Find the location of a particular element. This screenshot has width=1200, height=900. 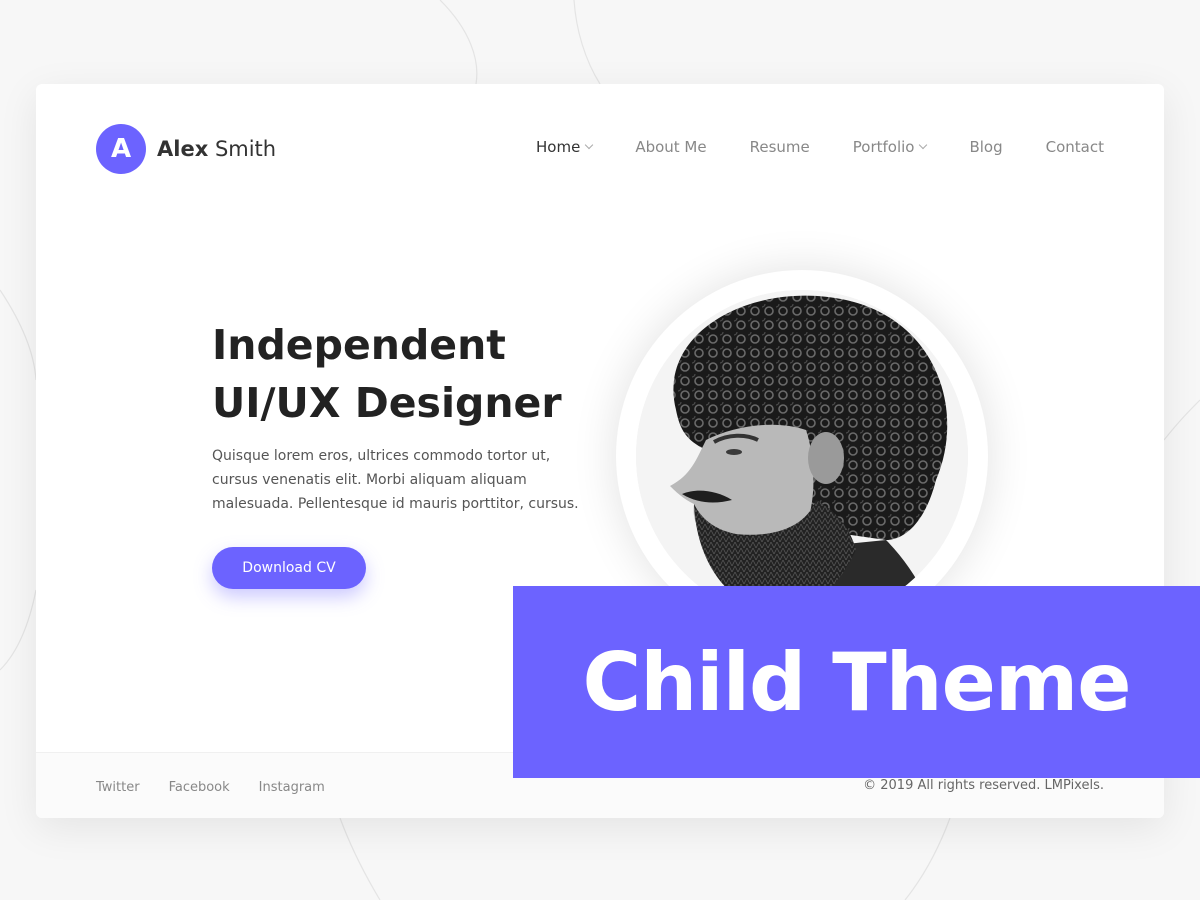

site-logo: A Alex Smith is located at coordinates (186, 149).